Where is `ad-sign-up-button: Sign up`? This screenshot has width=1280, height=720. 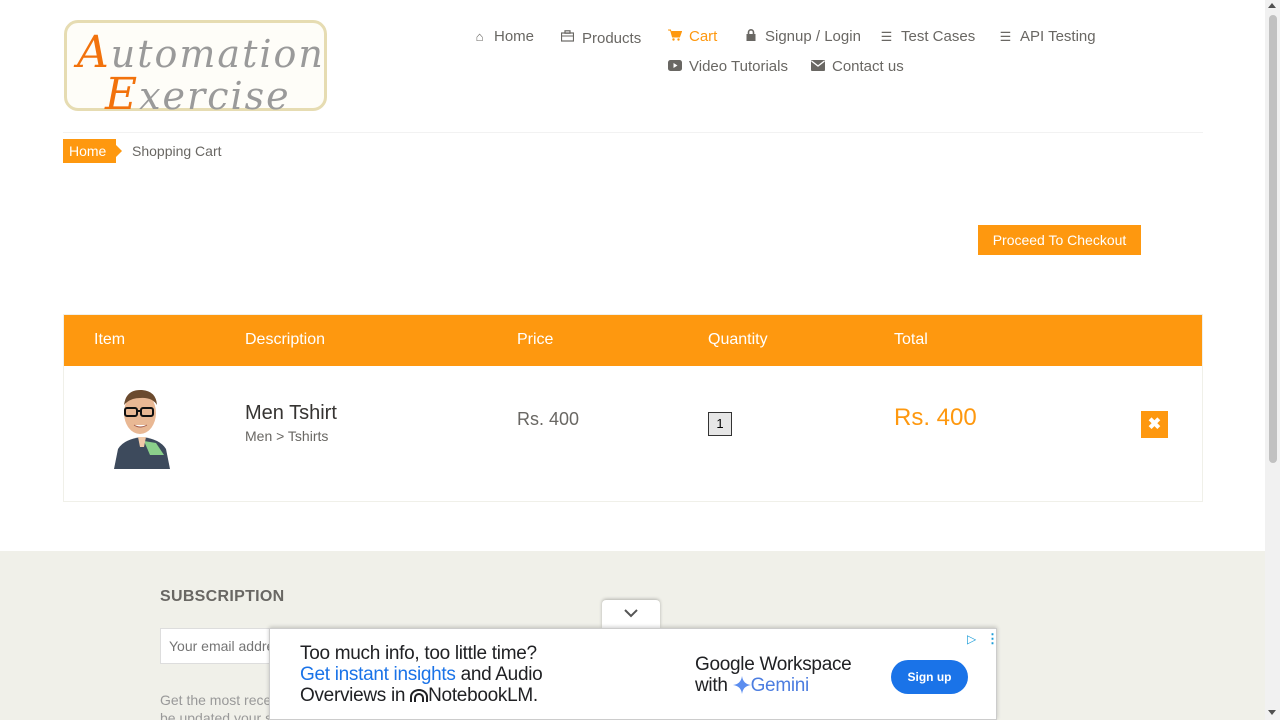
ad-sign-up-button: Sign up is located at coordinates (929, 677).